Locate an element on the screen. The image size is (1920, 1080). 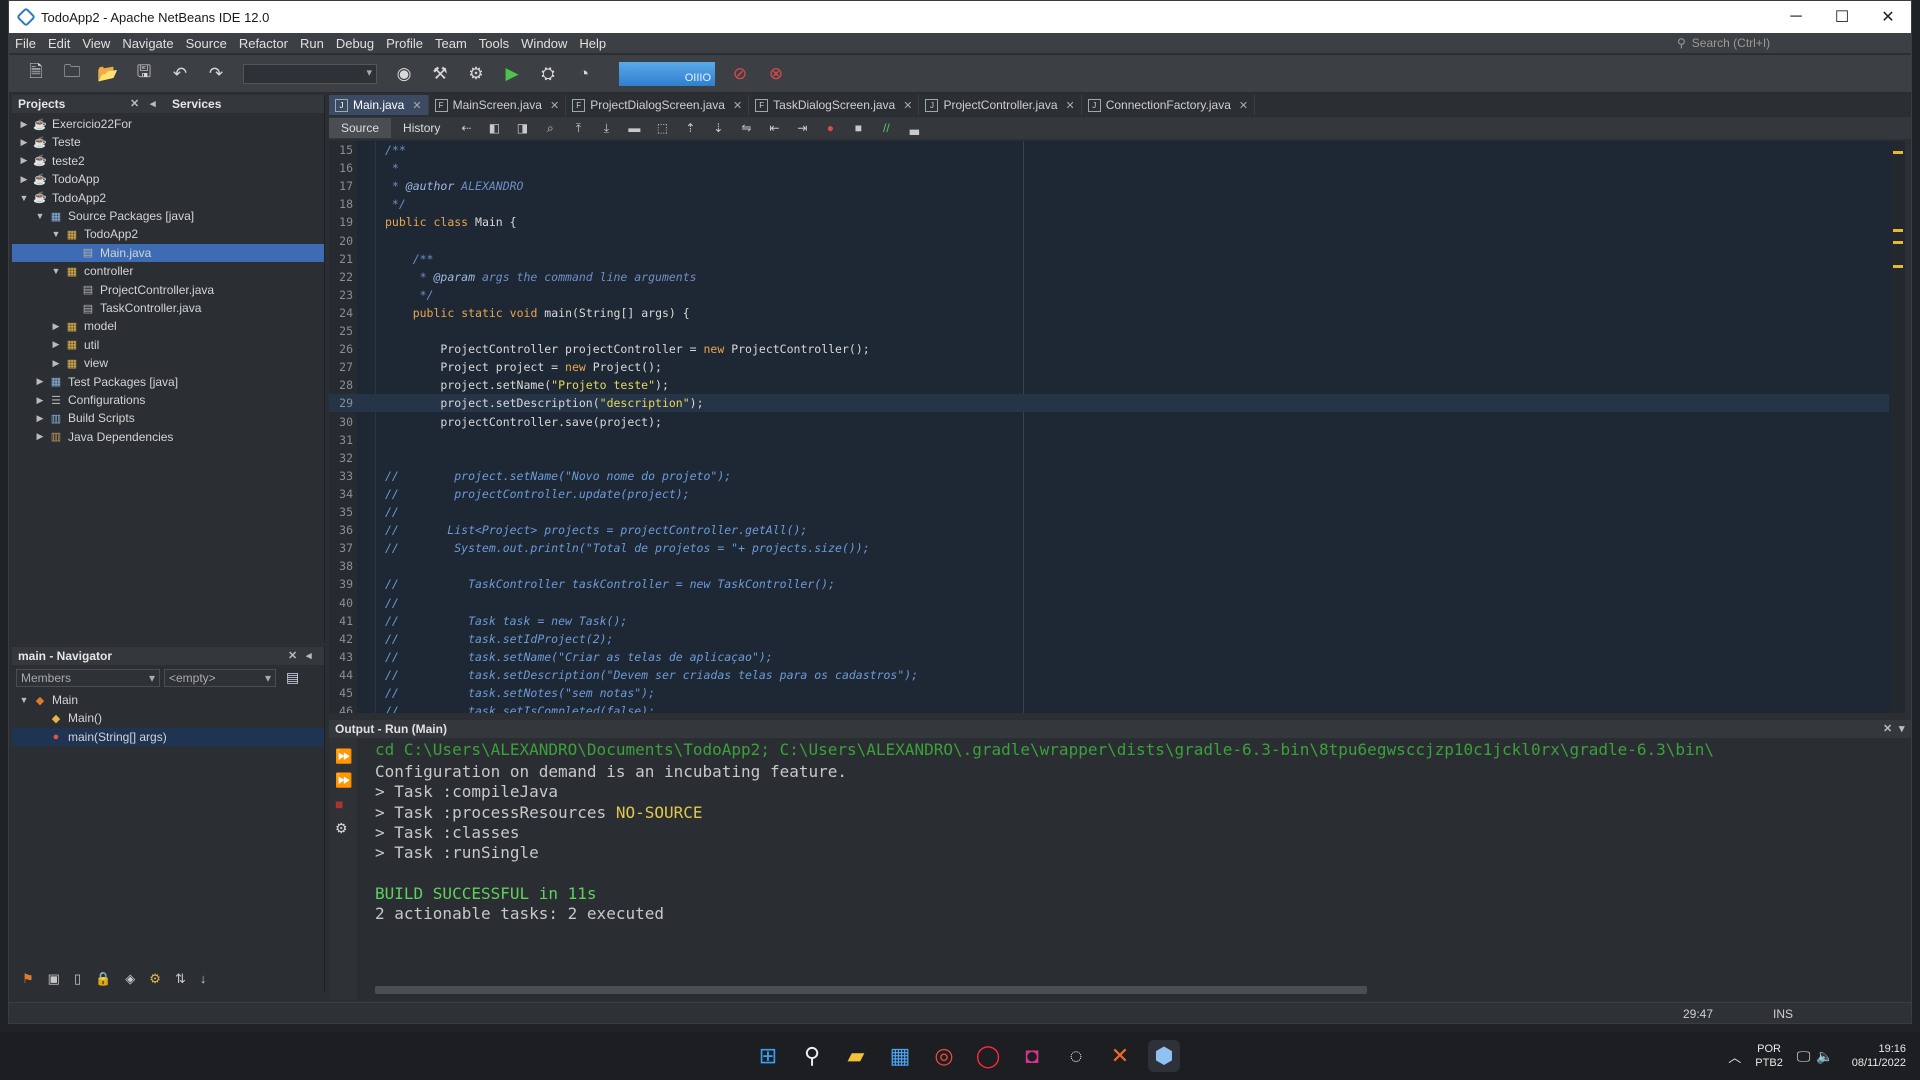
code-line: 20 is located at coordinates (1109, 241).